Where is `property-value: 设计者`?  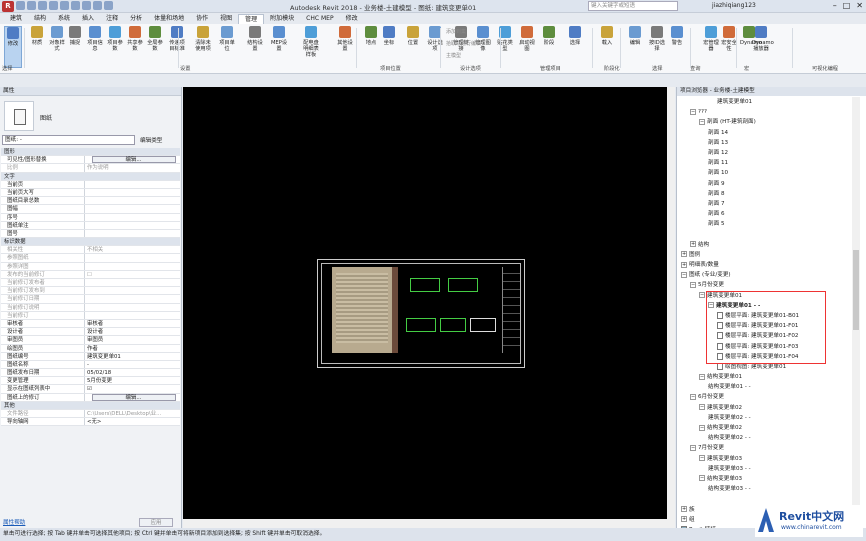 property-value: 设计者 is located at coordinates (132, 331).